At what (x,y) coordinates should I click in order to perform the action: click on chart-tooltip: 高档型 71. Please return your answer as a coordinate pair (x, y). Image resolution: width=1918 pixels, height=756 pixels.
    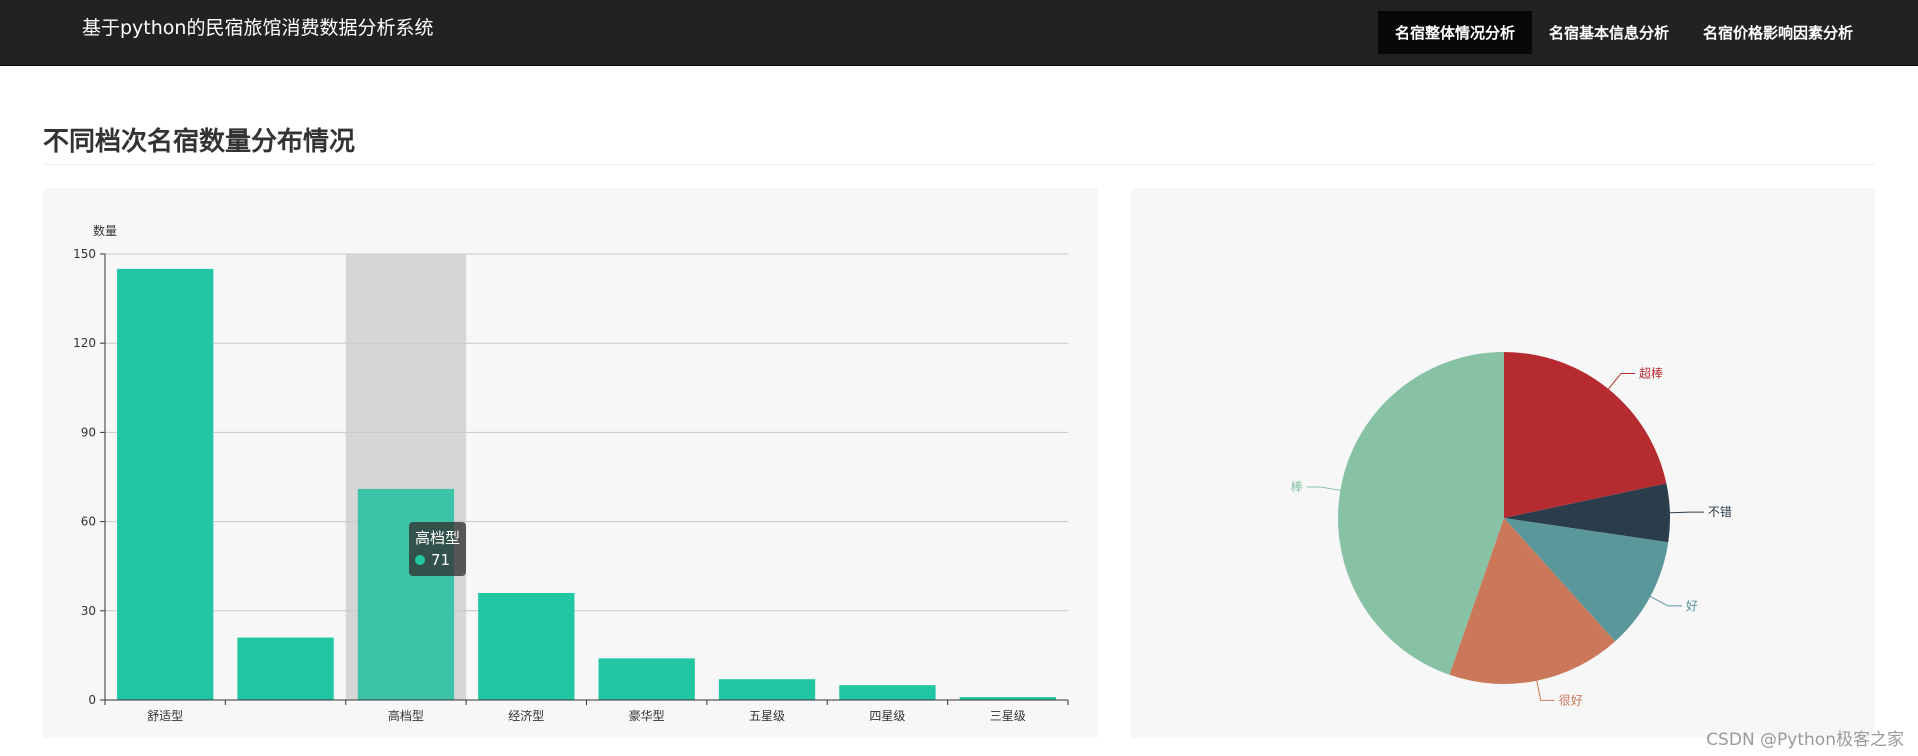
    Looking at the image, I should click on (438, 549).